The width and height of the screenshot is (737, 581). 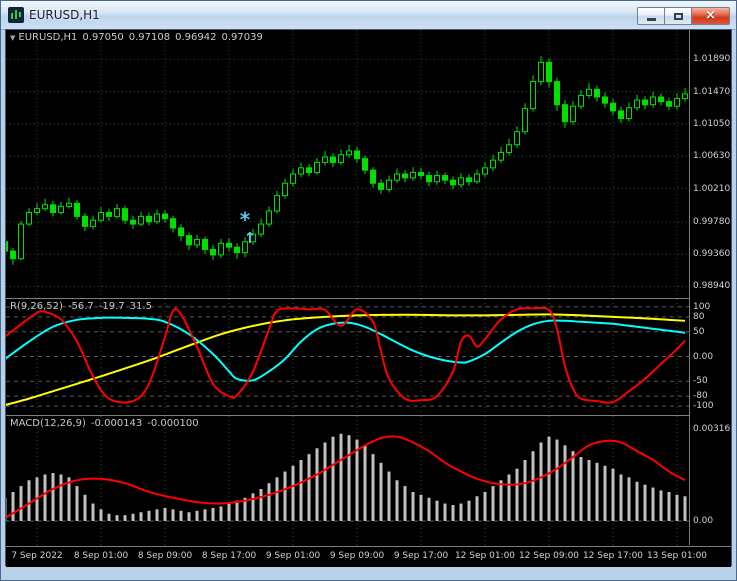 I want to click on ohlc-low: 0.96942, so click(x=196, y=37).